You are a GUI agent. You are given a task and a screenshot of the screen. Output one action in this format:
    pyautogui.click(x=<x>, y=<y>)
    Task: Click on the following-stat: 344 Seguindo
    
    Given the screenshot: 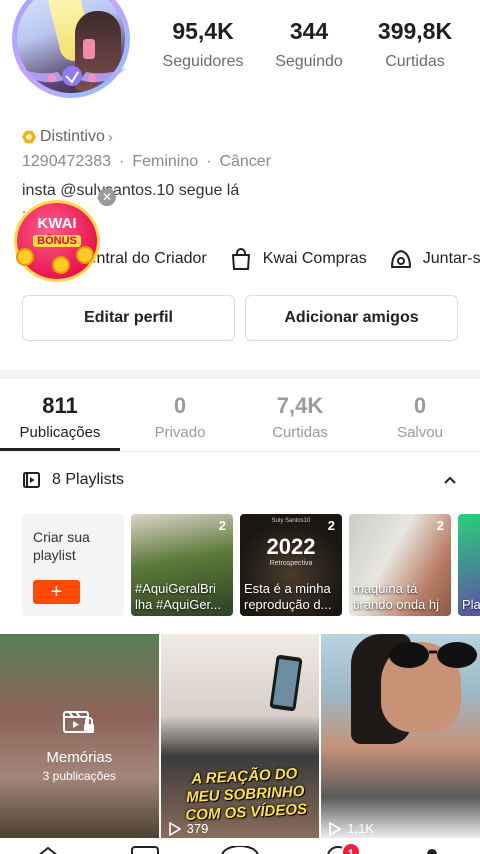 What is the action you would take?
    pyautogui.click(x=309, y=44)
    